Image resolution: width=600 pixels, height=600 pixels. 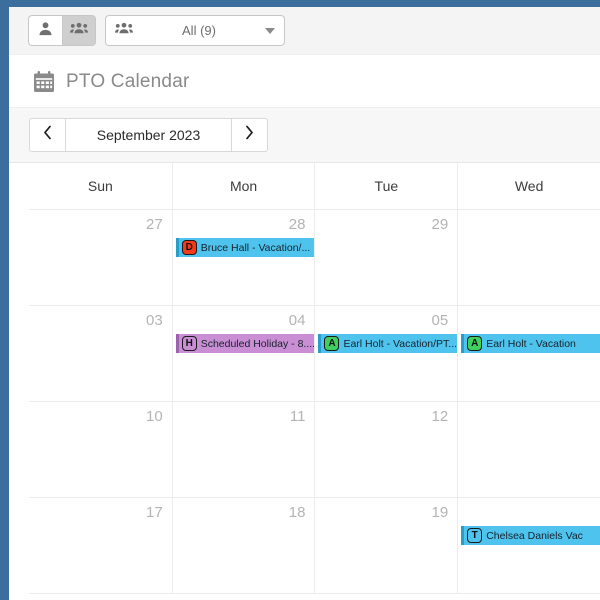 I want to click on day-number: 17, so click(x=154, y=512).